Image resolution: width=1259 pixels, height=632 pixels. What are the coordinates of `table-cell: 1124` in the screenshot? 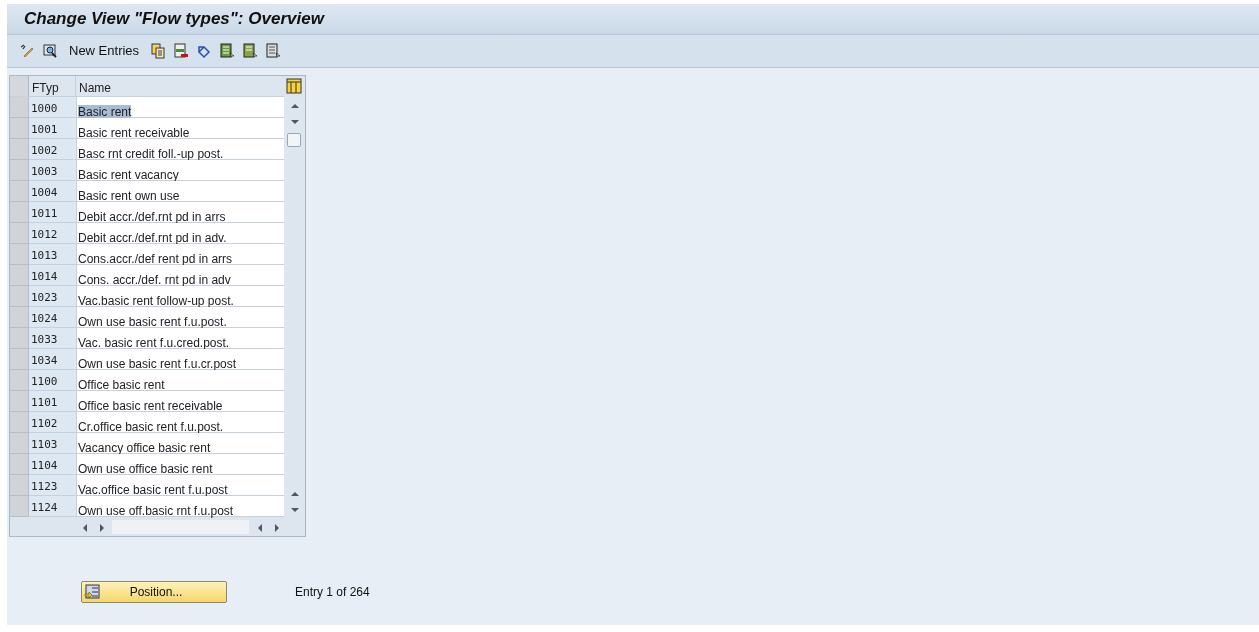 It's located at (52, 506).